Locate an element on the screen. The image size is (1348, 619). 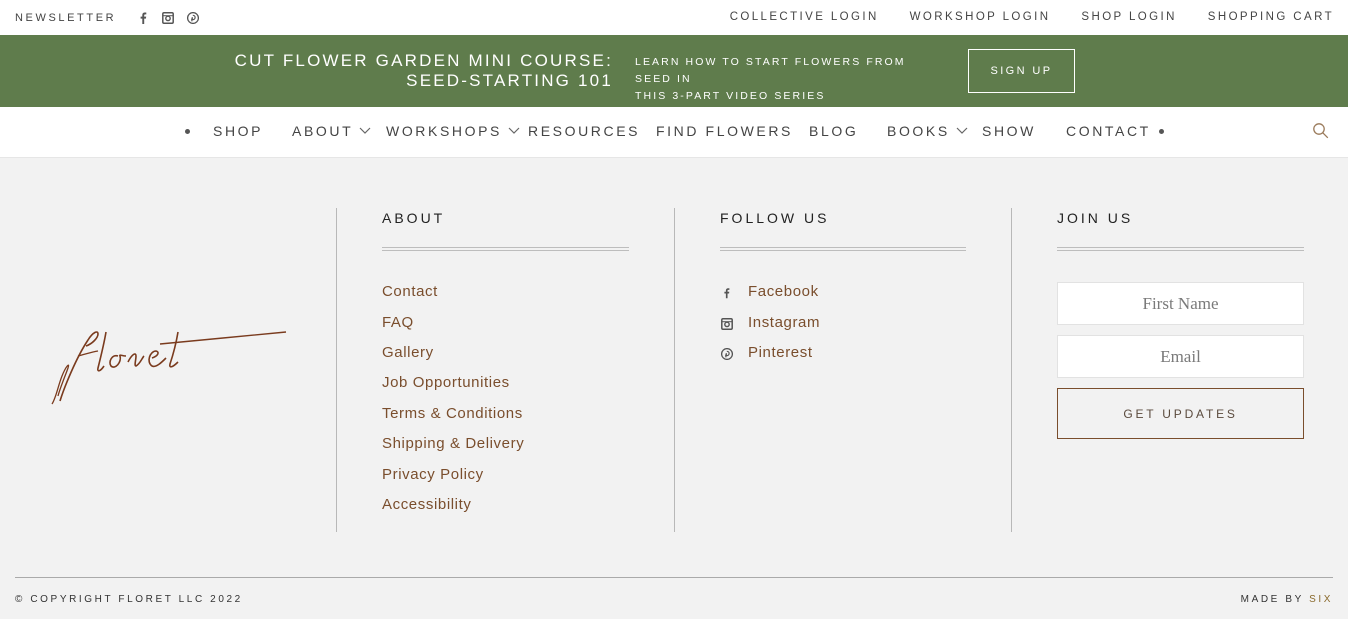
made-by-six-link: SIX is located at coordinates (1321, 599).